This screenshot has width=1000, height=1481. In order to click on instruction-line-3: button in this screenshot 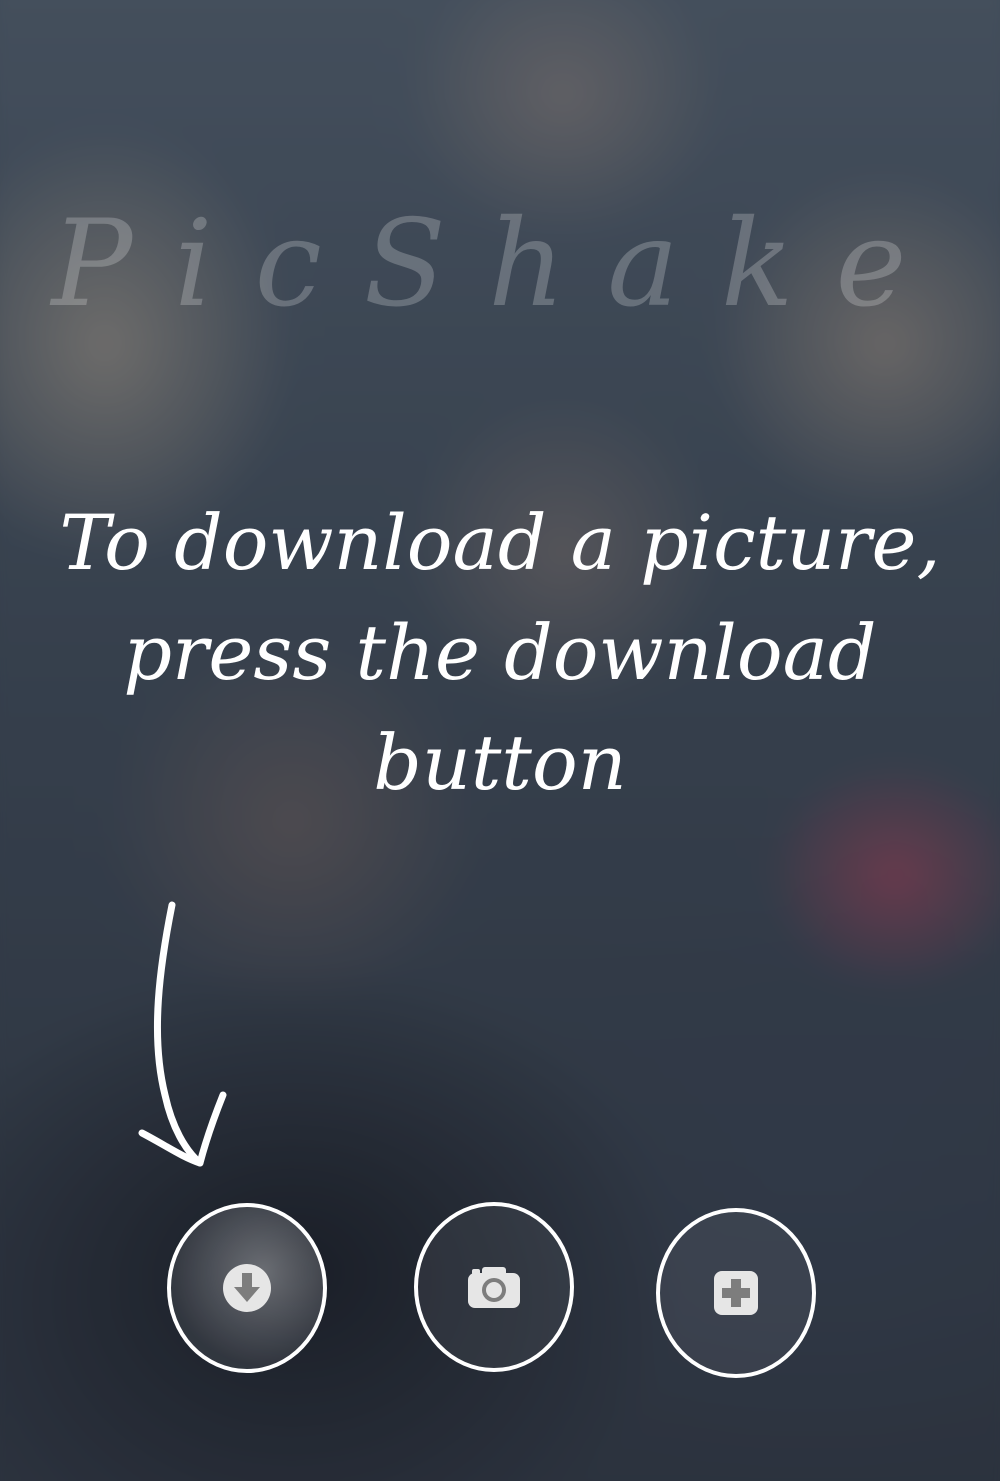, I will do `click(500, 762)`.